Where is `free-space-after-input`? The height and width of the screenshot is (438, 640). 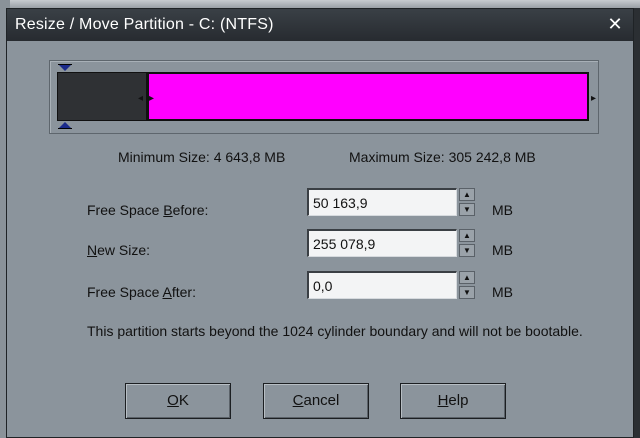
free-space-after-input is located at coordinates (382, 285).